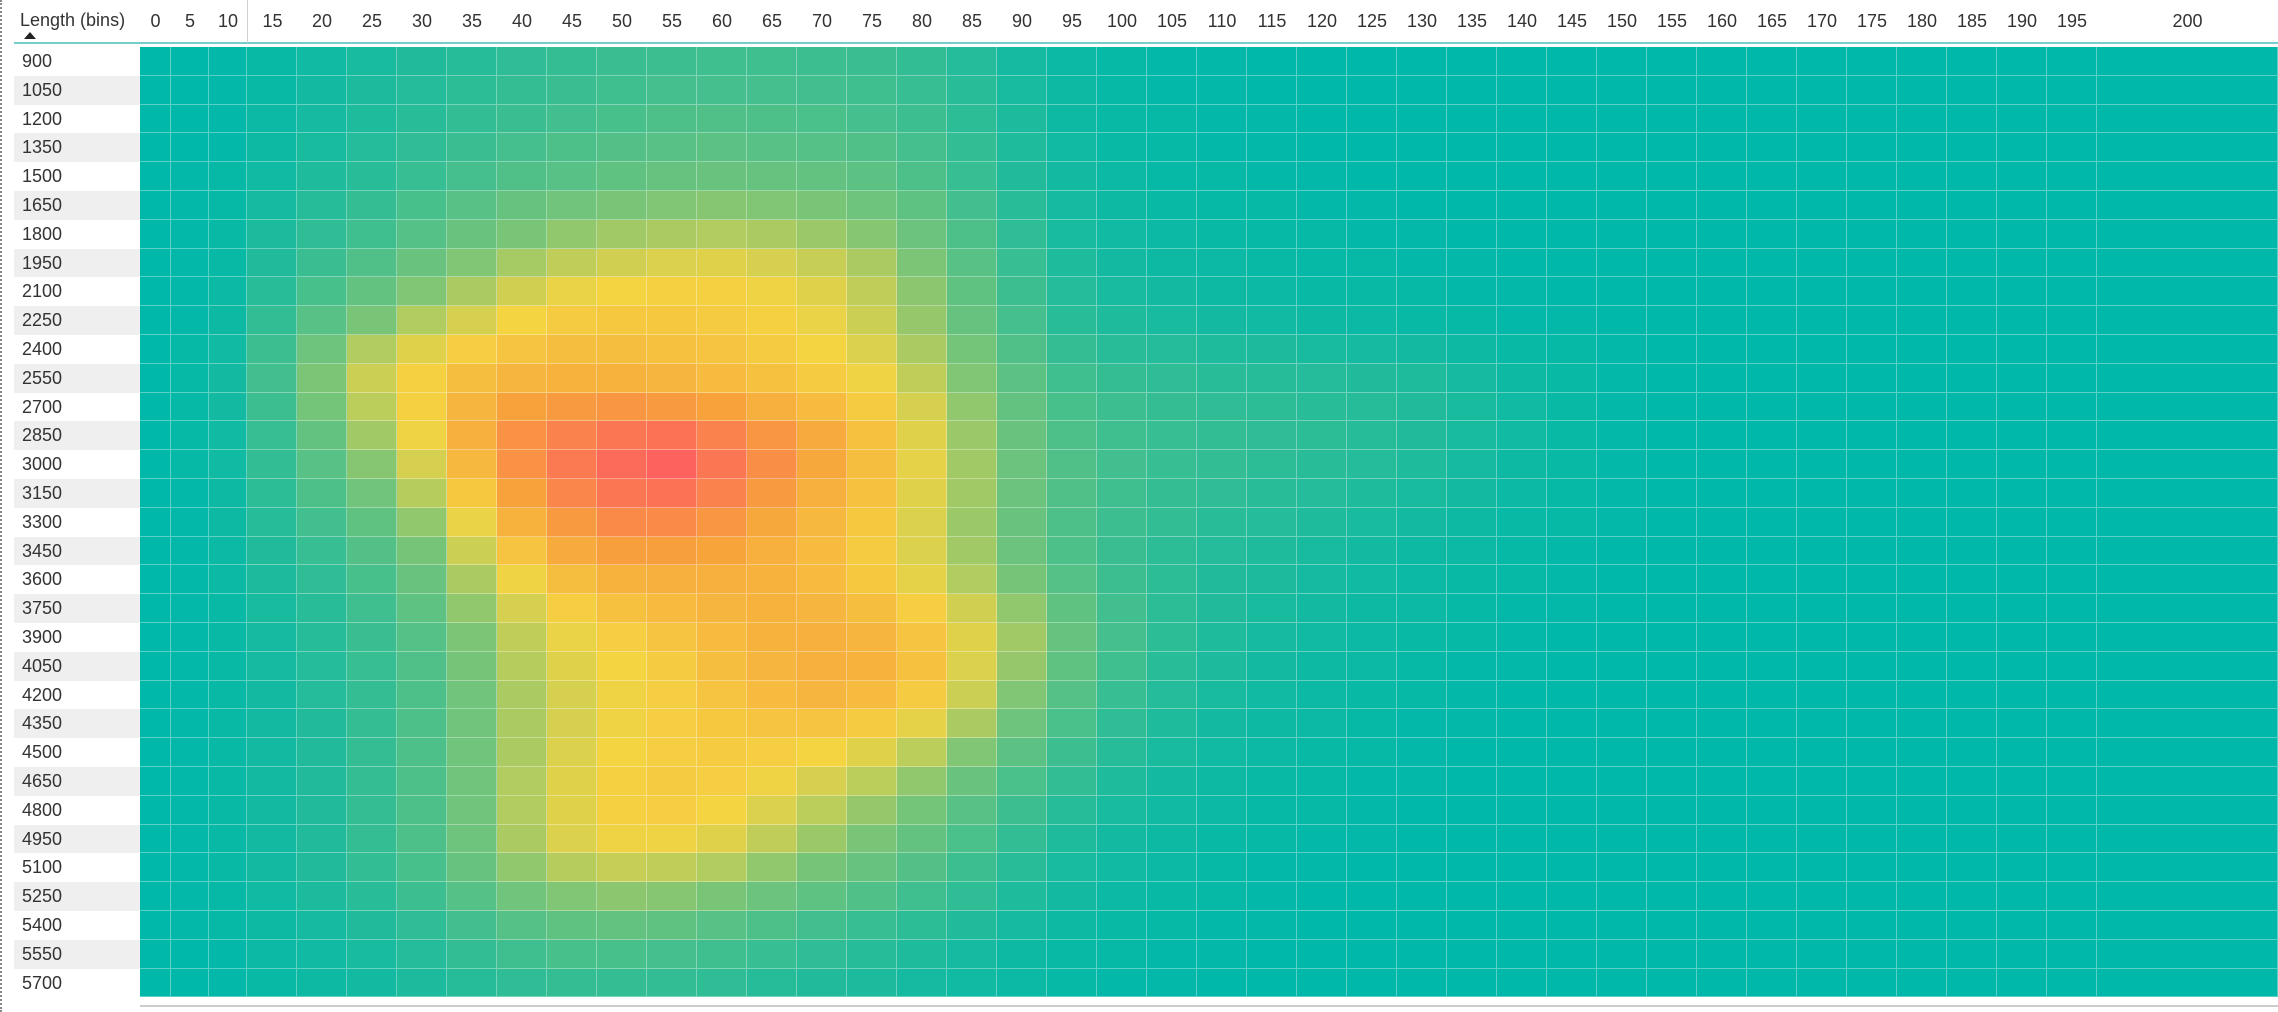 The image size is (2278, 1012). Describe the element at coordinates (77, 320) in the screenshot. I see `row-header: 2250` at that location.